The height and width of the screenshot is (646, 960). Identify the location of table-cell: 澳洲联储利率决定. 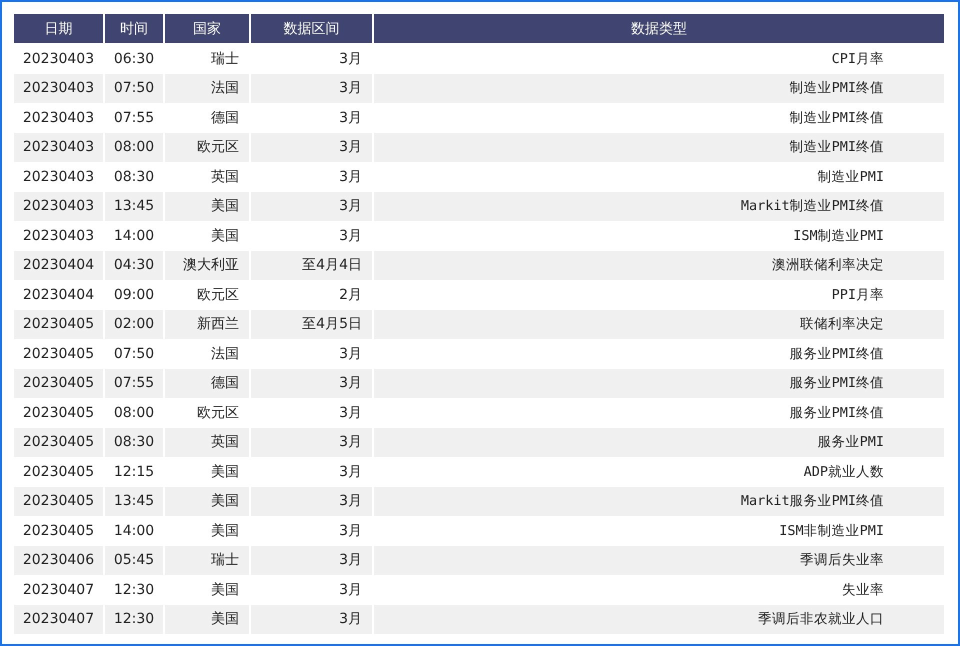
(659, 265).